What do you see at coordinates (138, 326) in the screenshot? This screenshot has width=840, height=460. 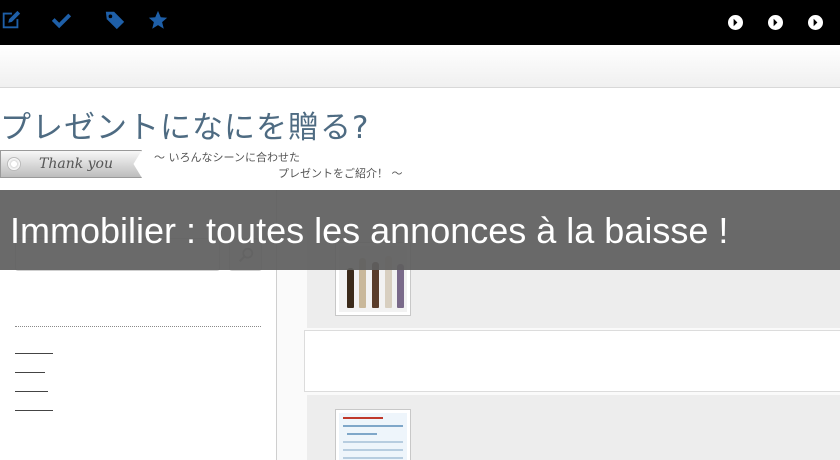 I see `sidebar-divider` at bounding box center [138, 326].